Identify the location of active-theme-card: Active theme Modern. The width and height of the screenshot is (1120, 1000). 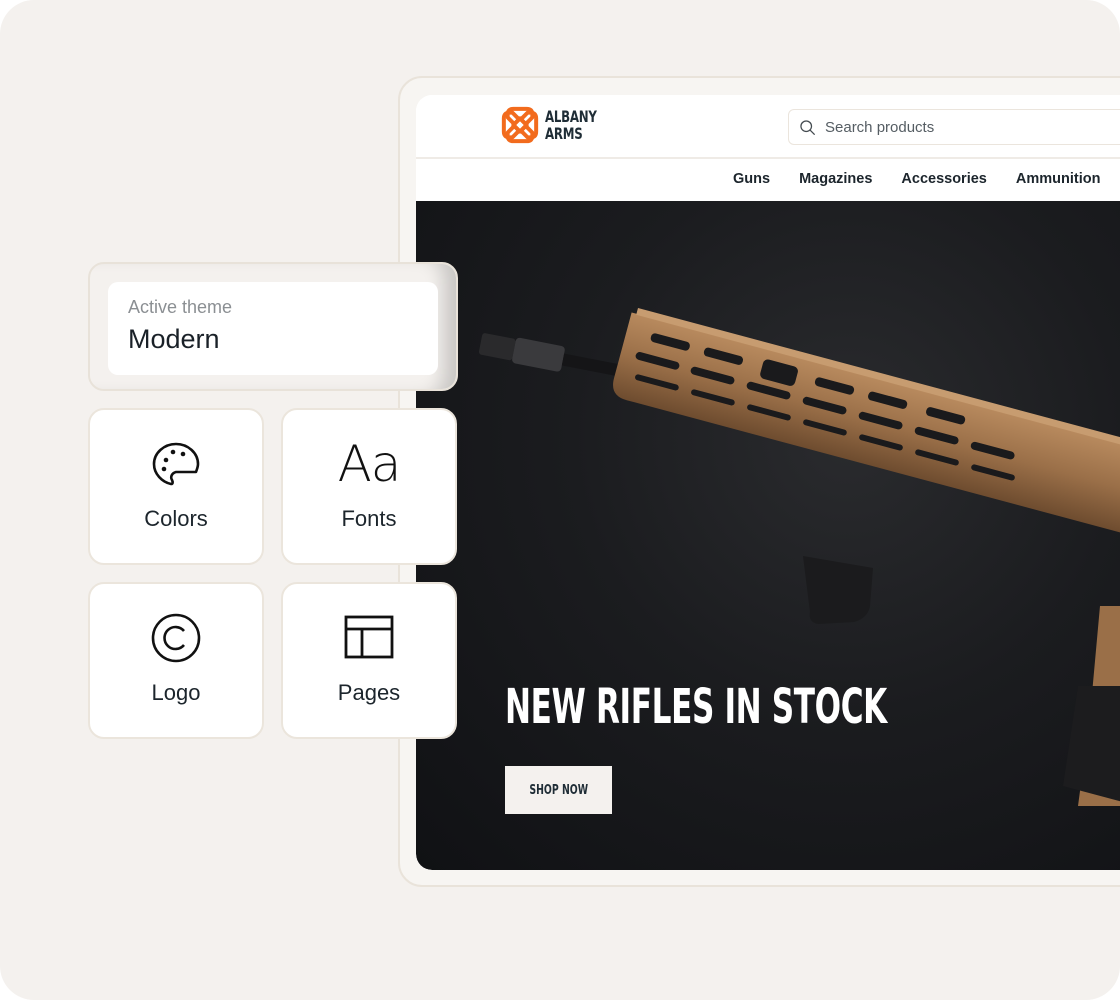
(273, 326).